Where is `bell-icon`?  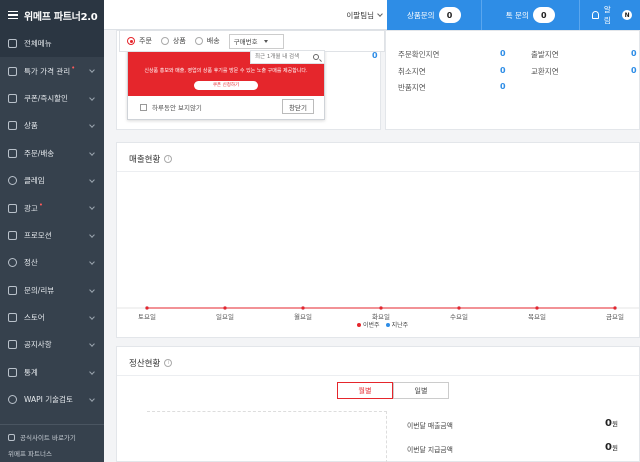 bell-icon is located at coordinates (595, 15).